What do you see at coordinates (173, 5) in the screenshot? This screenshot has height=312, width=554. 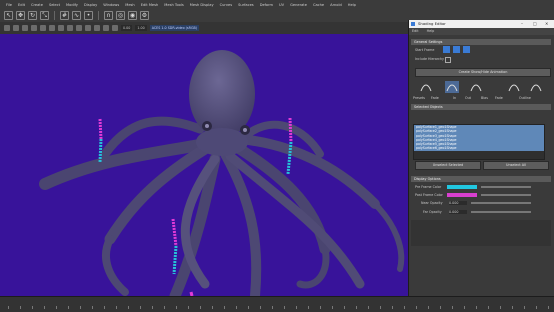 I see `menu-item: Mesh Tools` at bounding box center [173, 5].